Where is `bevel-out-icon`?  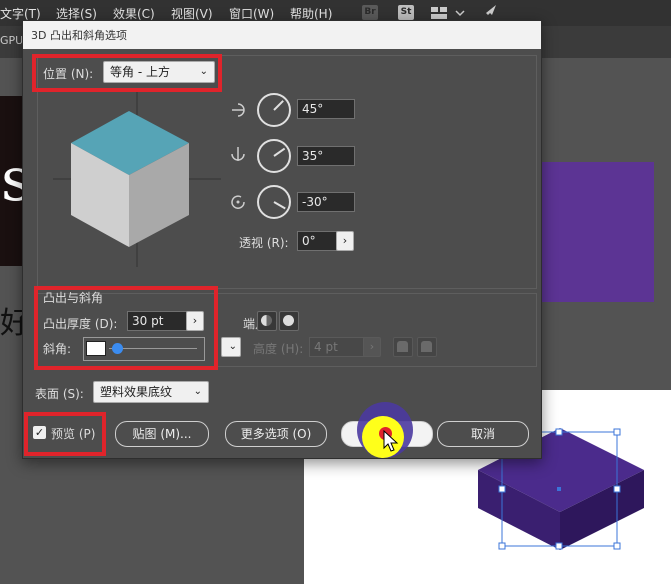
bevel-out-icon is located at coordinates (403, 347).